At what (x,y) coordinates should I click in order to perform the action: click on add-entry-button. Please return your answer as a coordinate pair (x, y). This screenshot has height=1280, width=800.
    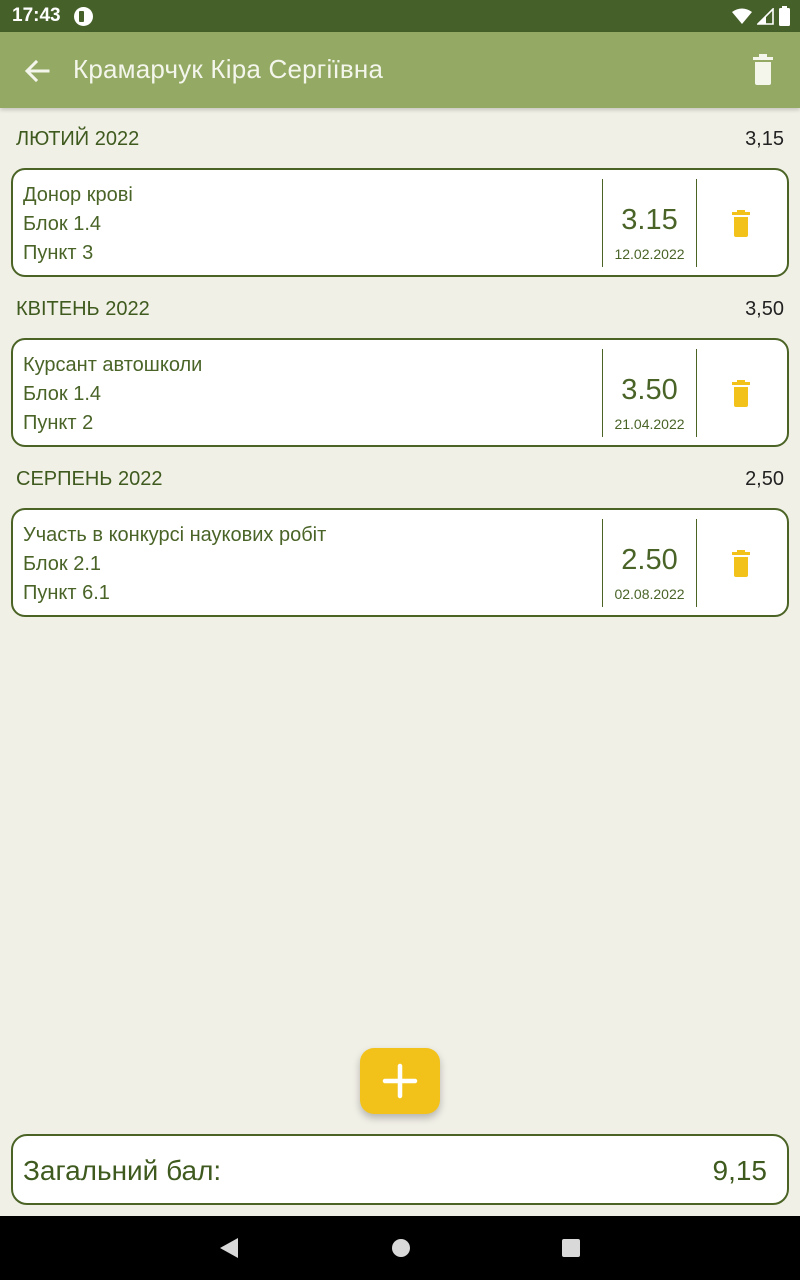
    Looking at the image, I should click on (400, 1081).